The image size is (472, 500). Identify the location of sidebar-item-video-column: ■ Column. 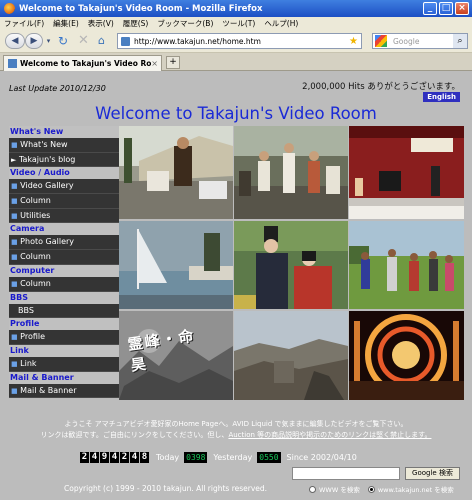
(64, 201).